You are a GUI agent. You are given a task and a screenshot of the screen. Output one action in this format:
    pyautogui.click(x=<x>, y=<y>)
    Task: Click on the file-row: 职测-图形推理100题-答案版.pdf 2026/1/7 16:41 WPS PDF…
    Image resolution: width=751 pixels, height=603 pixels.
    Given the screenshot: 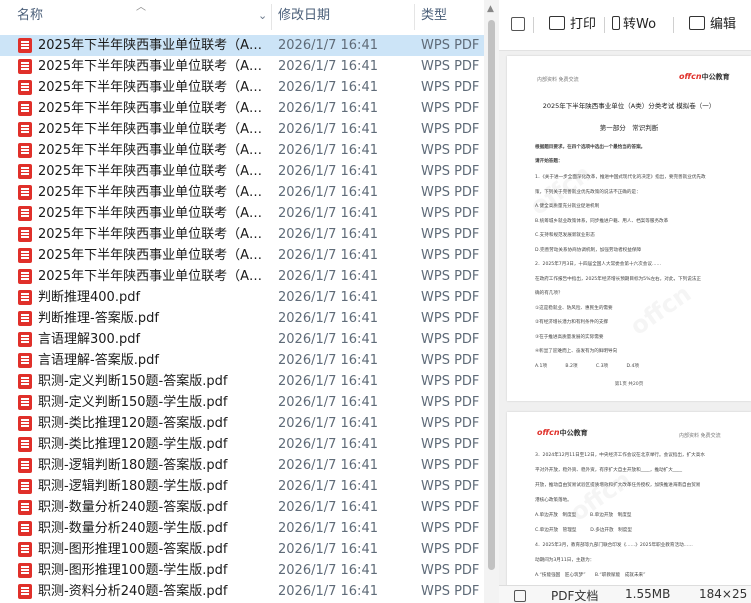 What is the action you would take?
    pyautogui.click(x=242, y=549)
    